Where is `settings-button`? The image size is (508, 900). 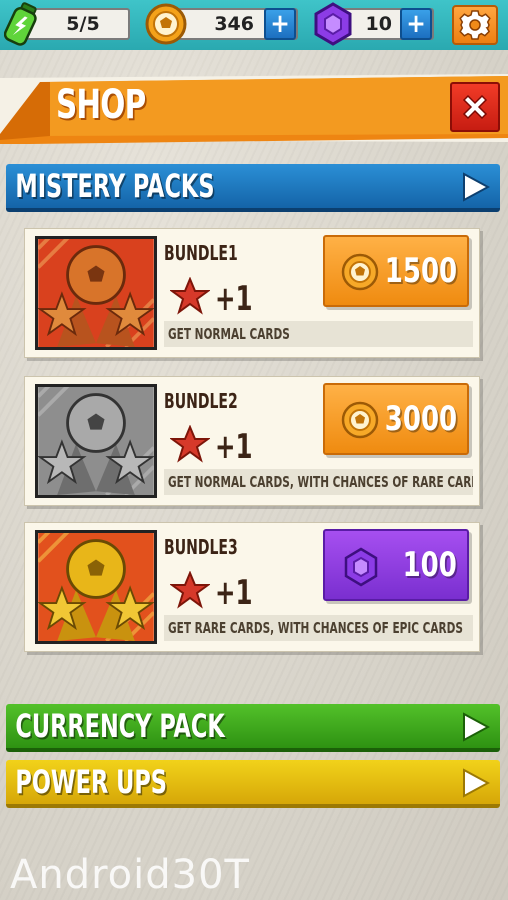 settings-button is located at coordinates (475, 25).